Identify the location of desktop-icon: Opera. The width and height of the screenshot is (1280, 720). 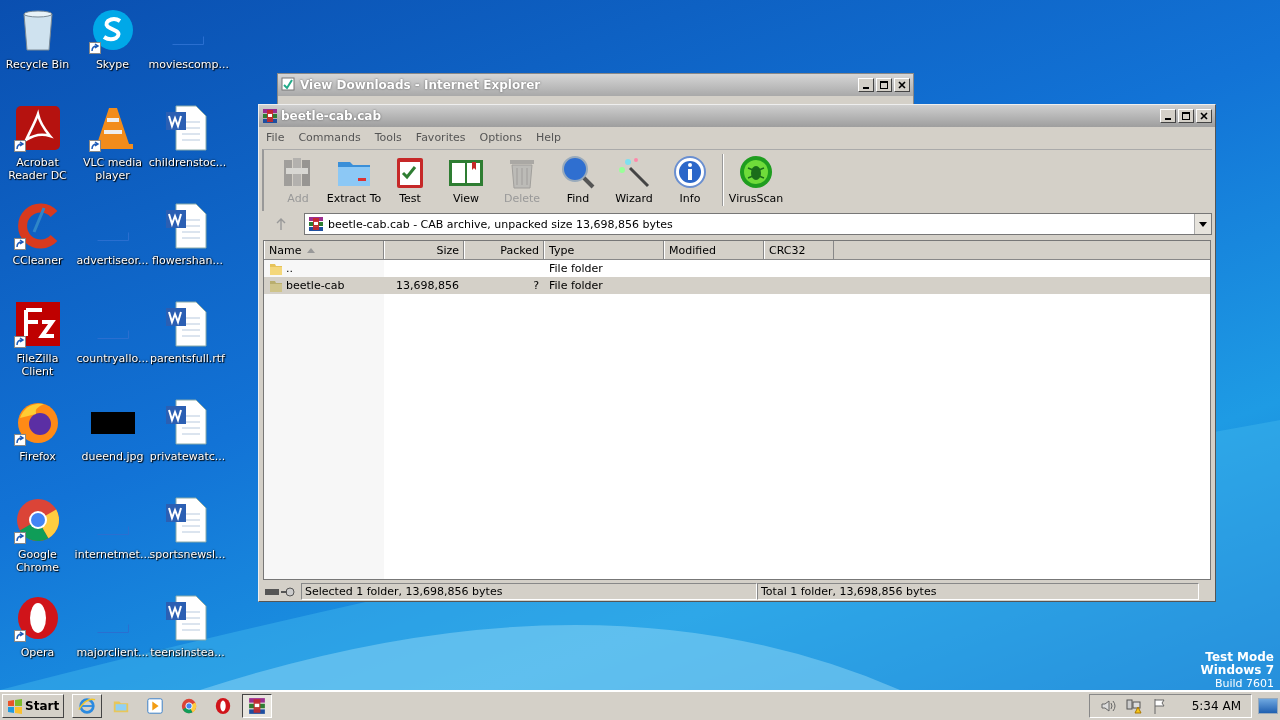
(37, 641).